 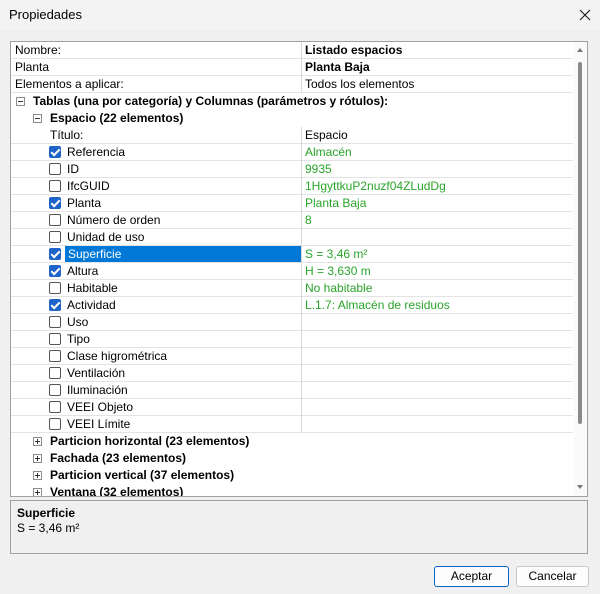 I want to click on scroll-up-arrow-icon, so click(x=580, y=50).